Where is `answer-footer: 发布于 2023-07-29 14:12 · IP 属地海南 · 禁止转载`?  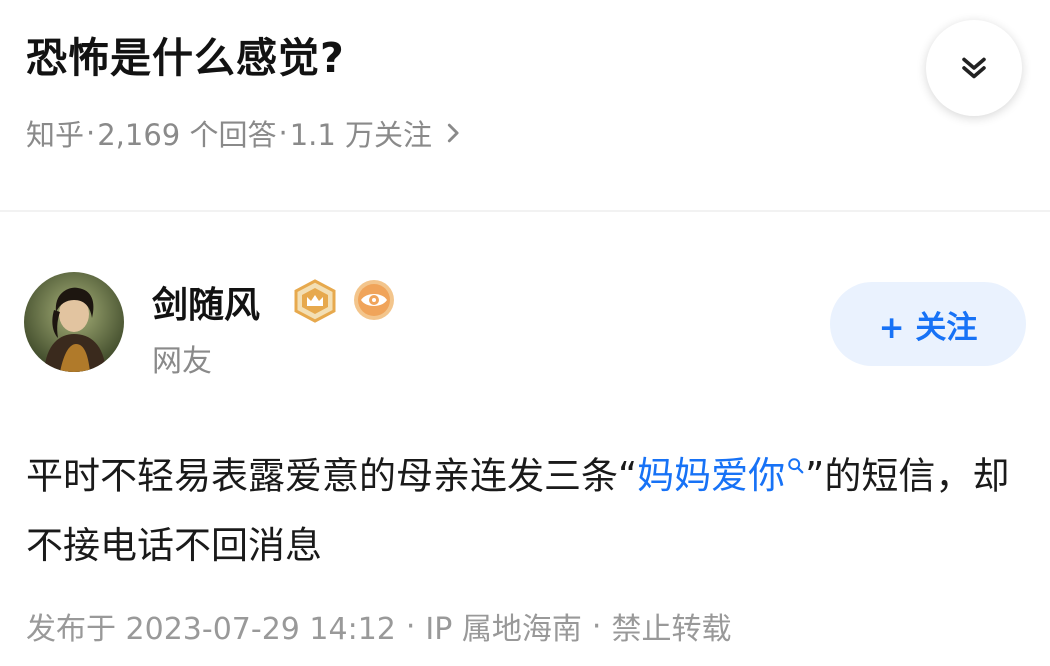
answer-footer: 发布于 2023-07-29 14:12 · IP 属地海南 · 禁止转载 is located at coordinates (378, 626).